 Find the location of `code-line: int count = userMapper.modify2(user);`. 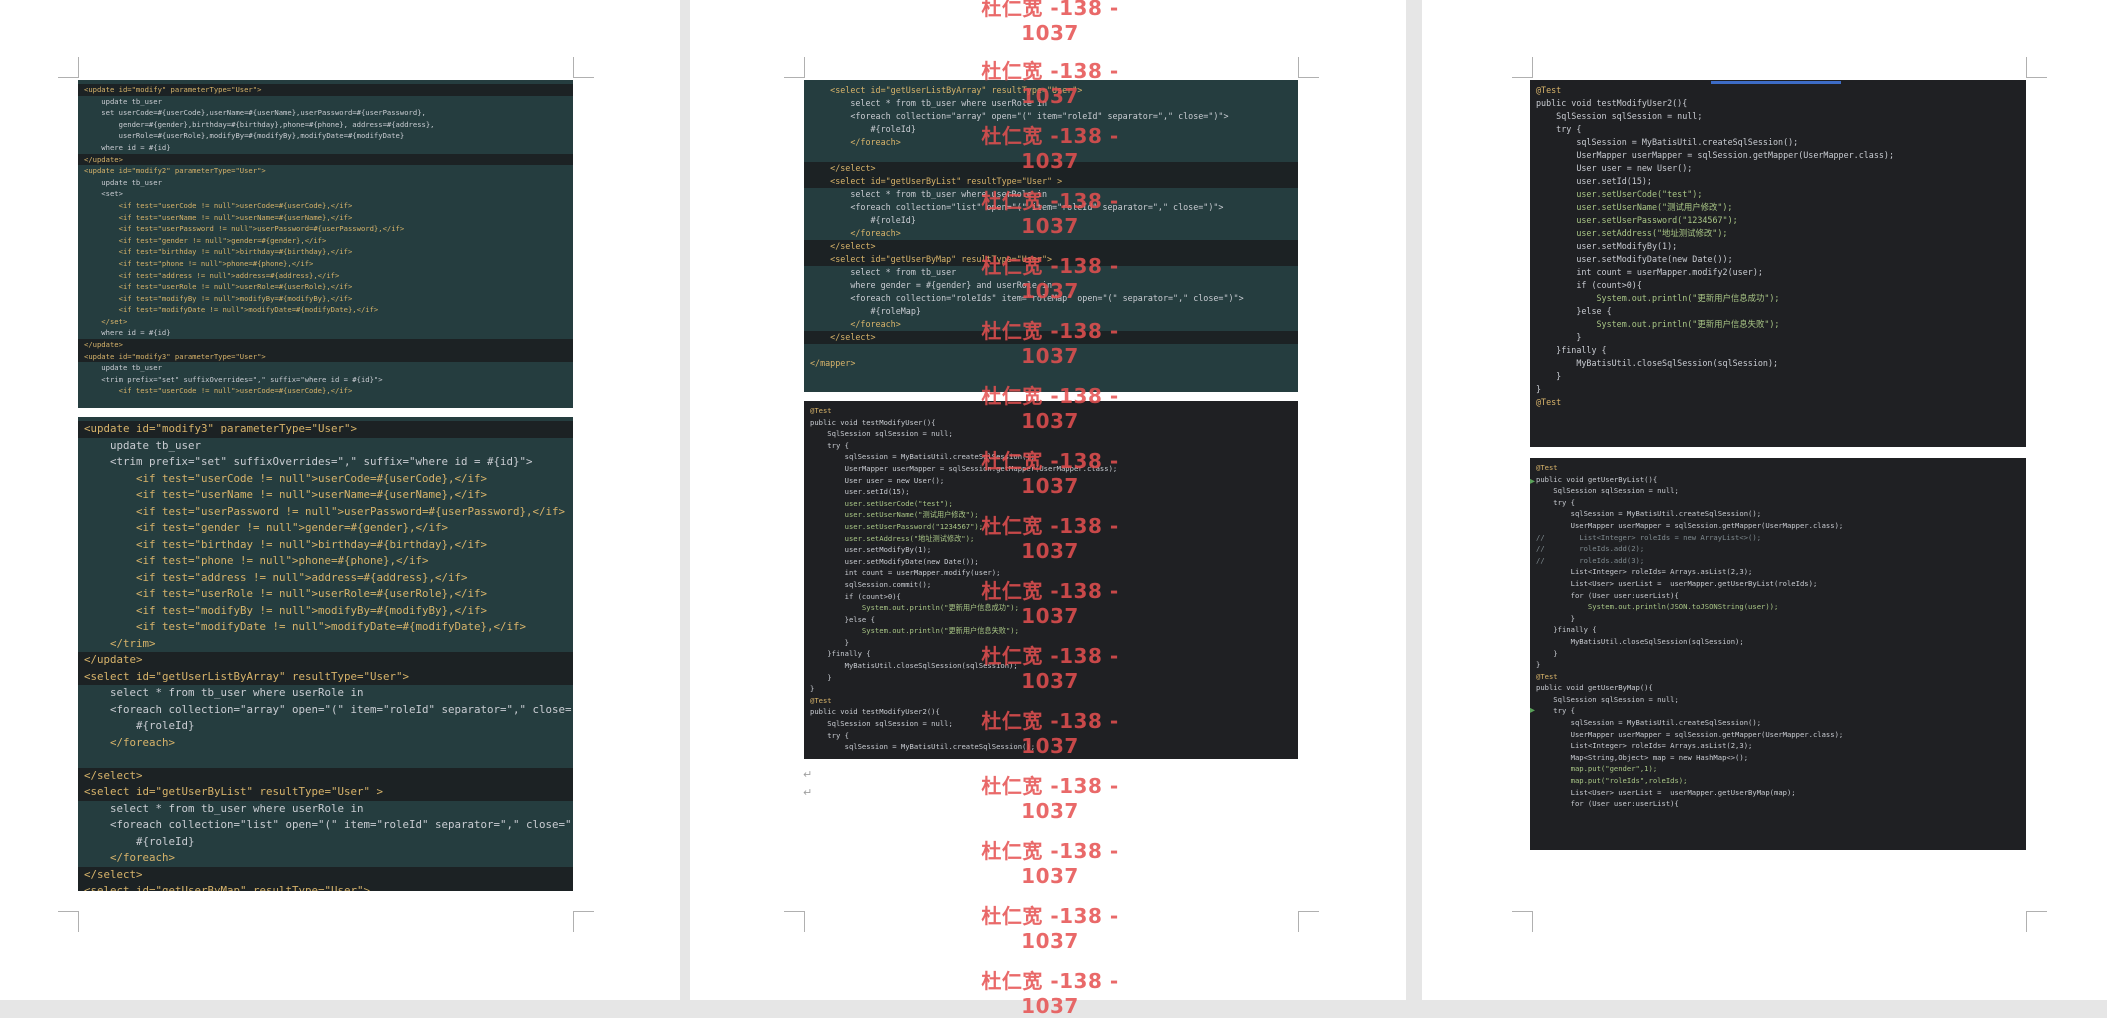

code-line: int count = userMapper.modify2(user); is located at coordinates (1649, 272).